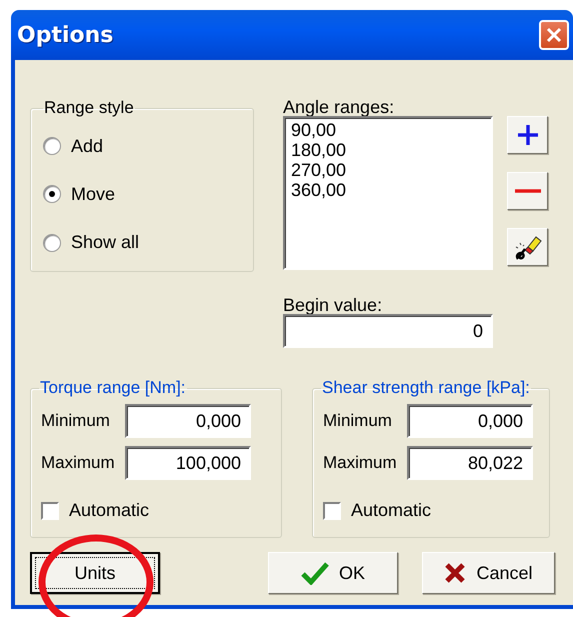 The height and width of the screenshot is (617, 573). I want to click on begin-value-field: 0, so click(388, 331).